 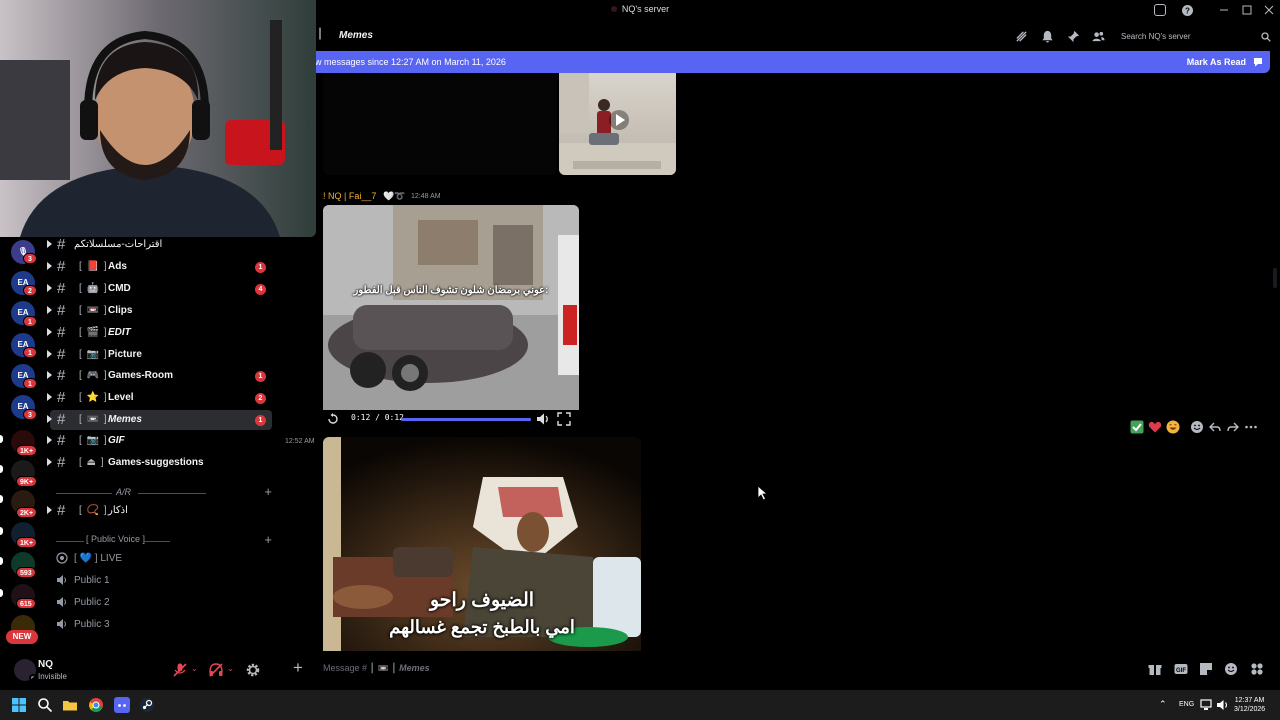 What do you see at coordinates (260, 289) in the screenshot?
I see `mention-badge: 4` at bounding box center [260, 289].